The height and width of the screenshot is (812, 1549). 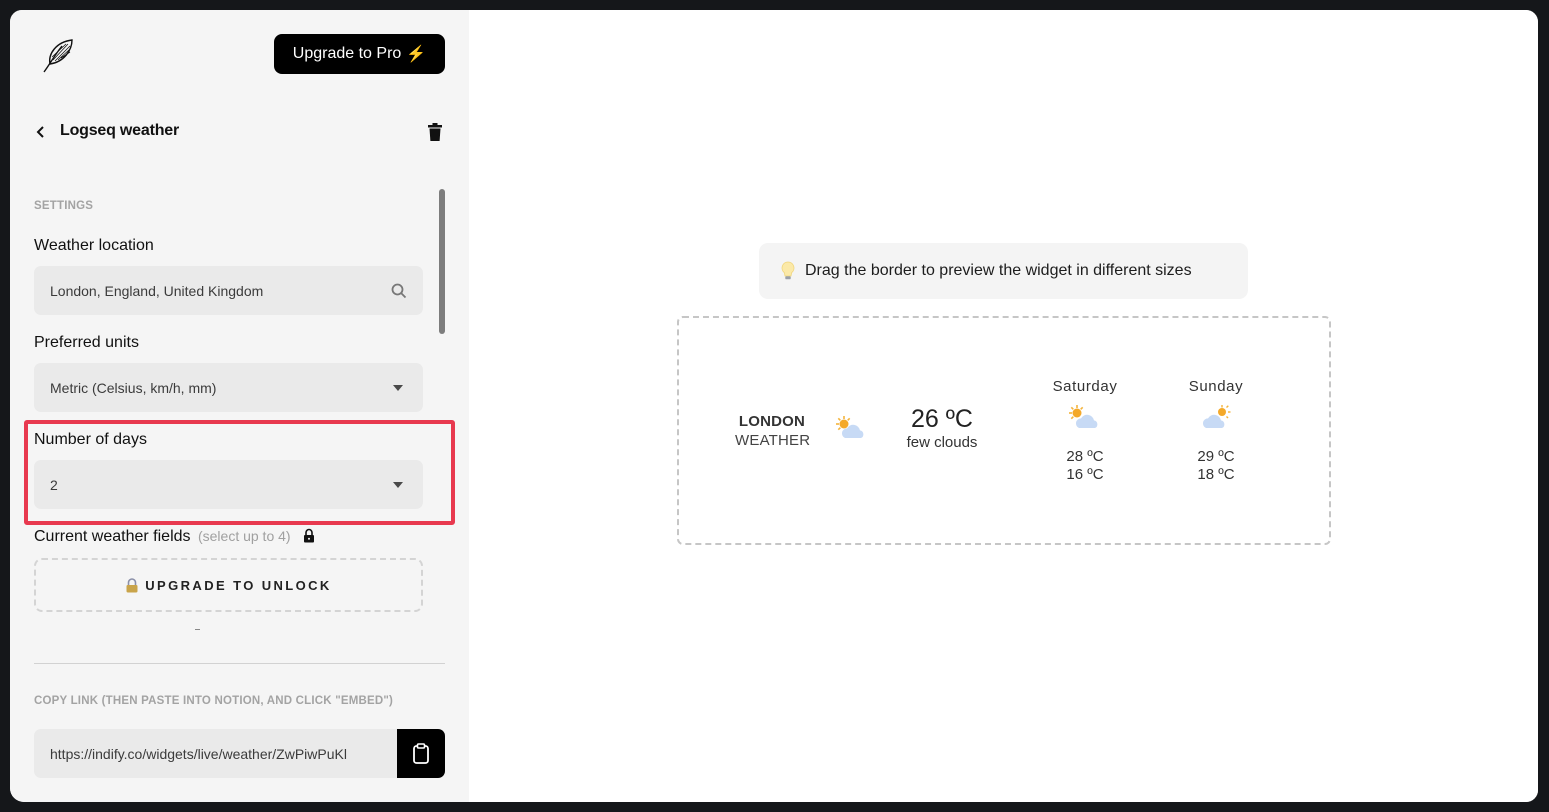 I want to click on weather-location-value: London, England, United Kingdom, so click(x=157, y=290).